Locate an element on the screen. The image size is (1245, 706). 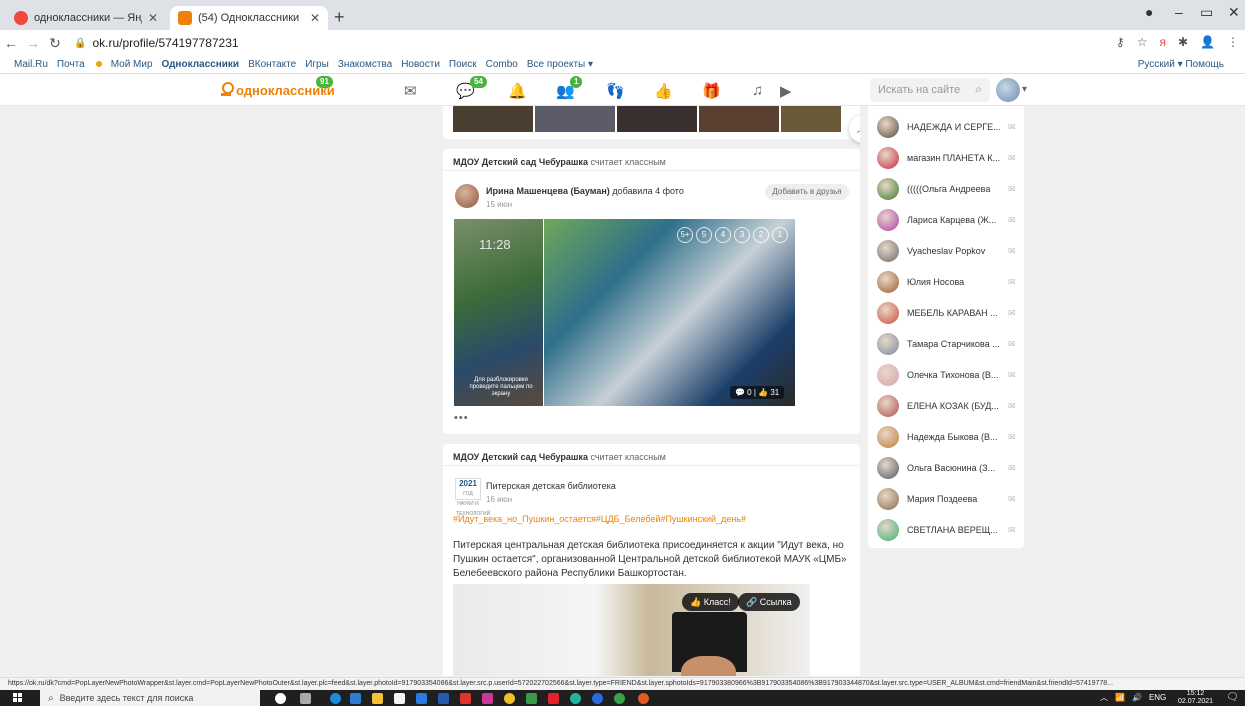
rating-circle: 5+ is located at coordinates (685, 235).